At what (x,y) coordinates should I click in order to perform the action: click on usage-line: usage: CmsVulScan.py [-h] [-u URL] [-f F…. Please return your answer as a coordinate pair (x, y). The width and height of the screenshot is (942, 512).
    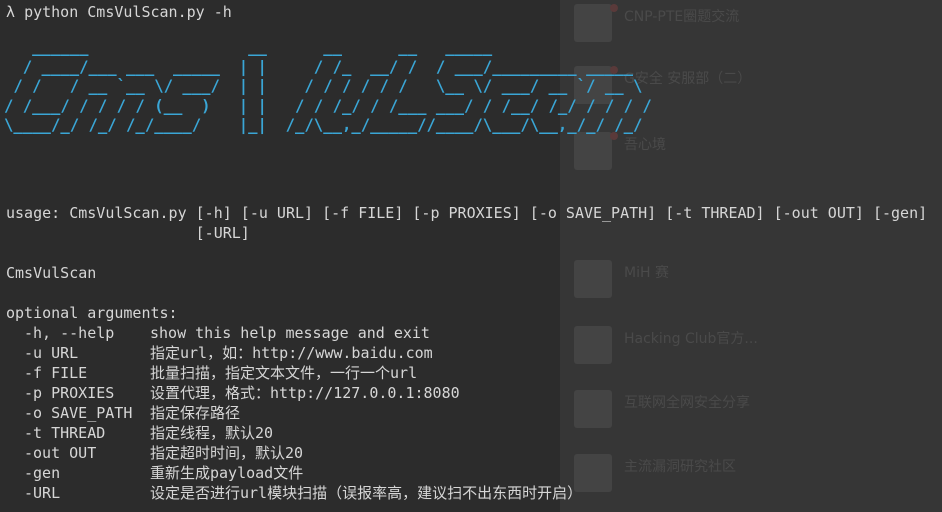
    Looking at the image, I should click on (467, 213).